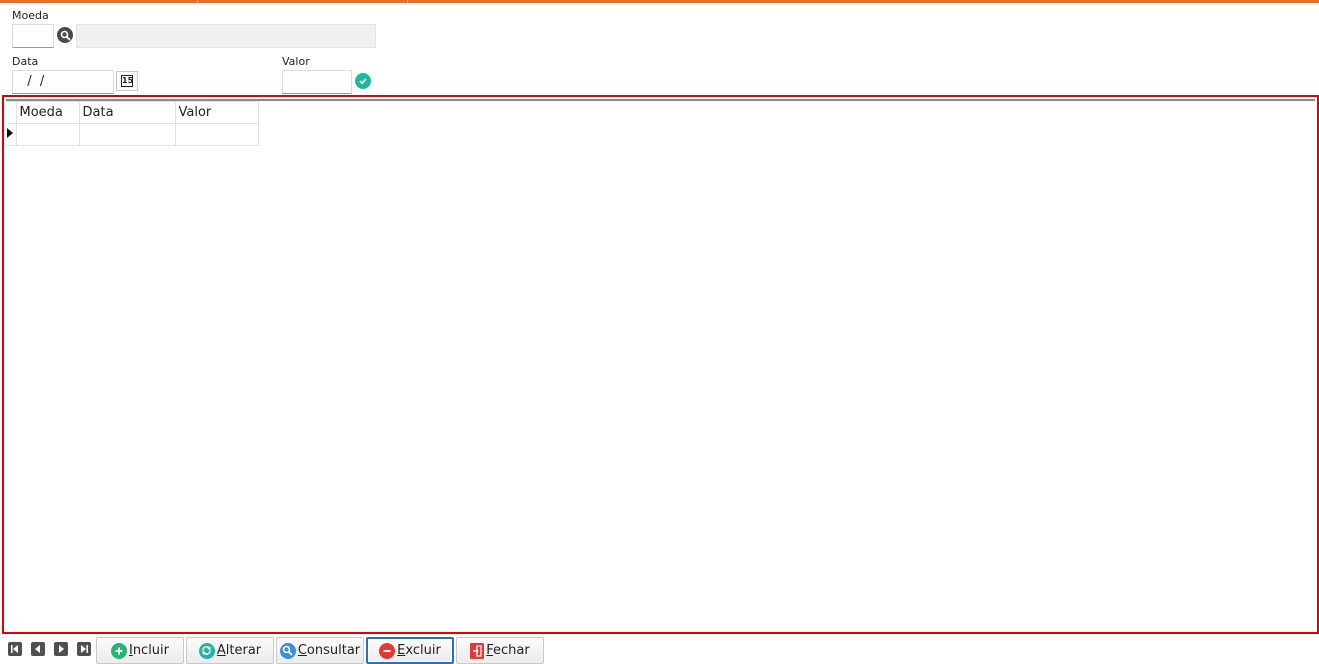 The image size is (1319, 664). Describe the element at coordinates (11, 134) in the screenshot. I see `current-row-indicator-icon` at that location.